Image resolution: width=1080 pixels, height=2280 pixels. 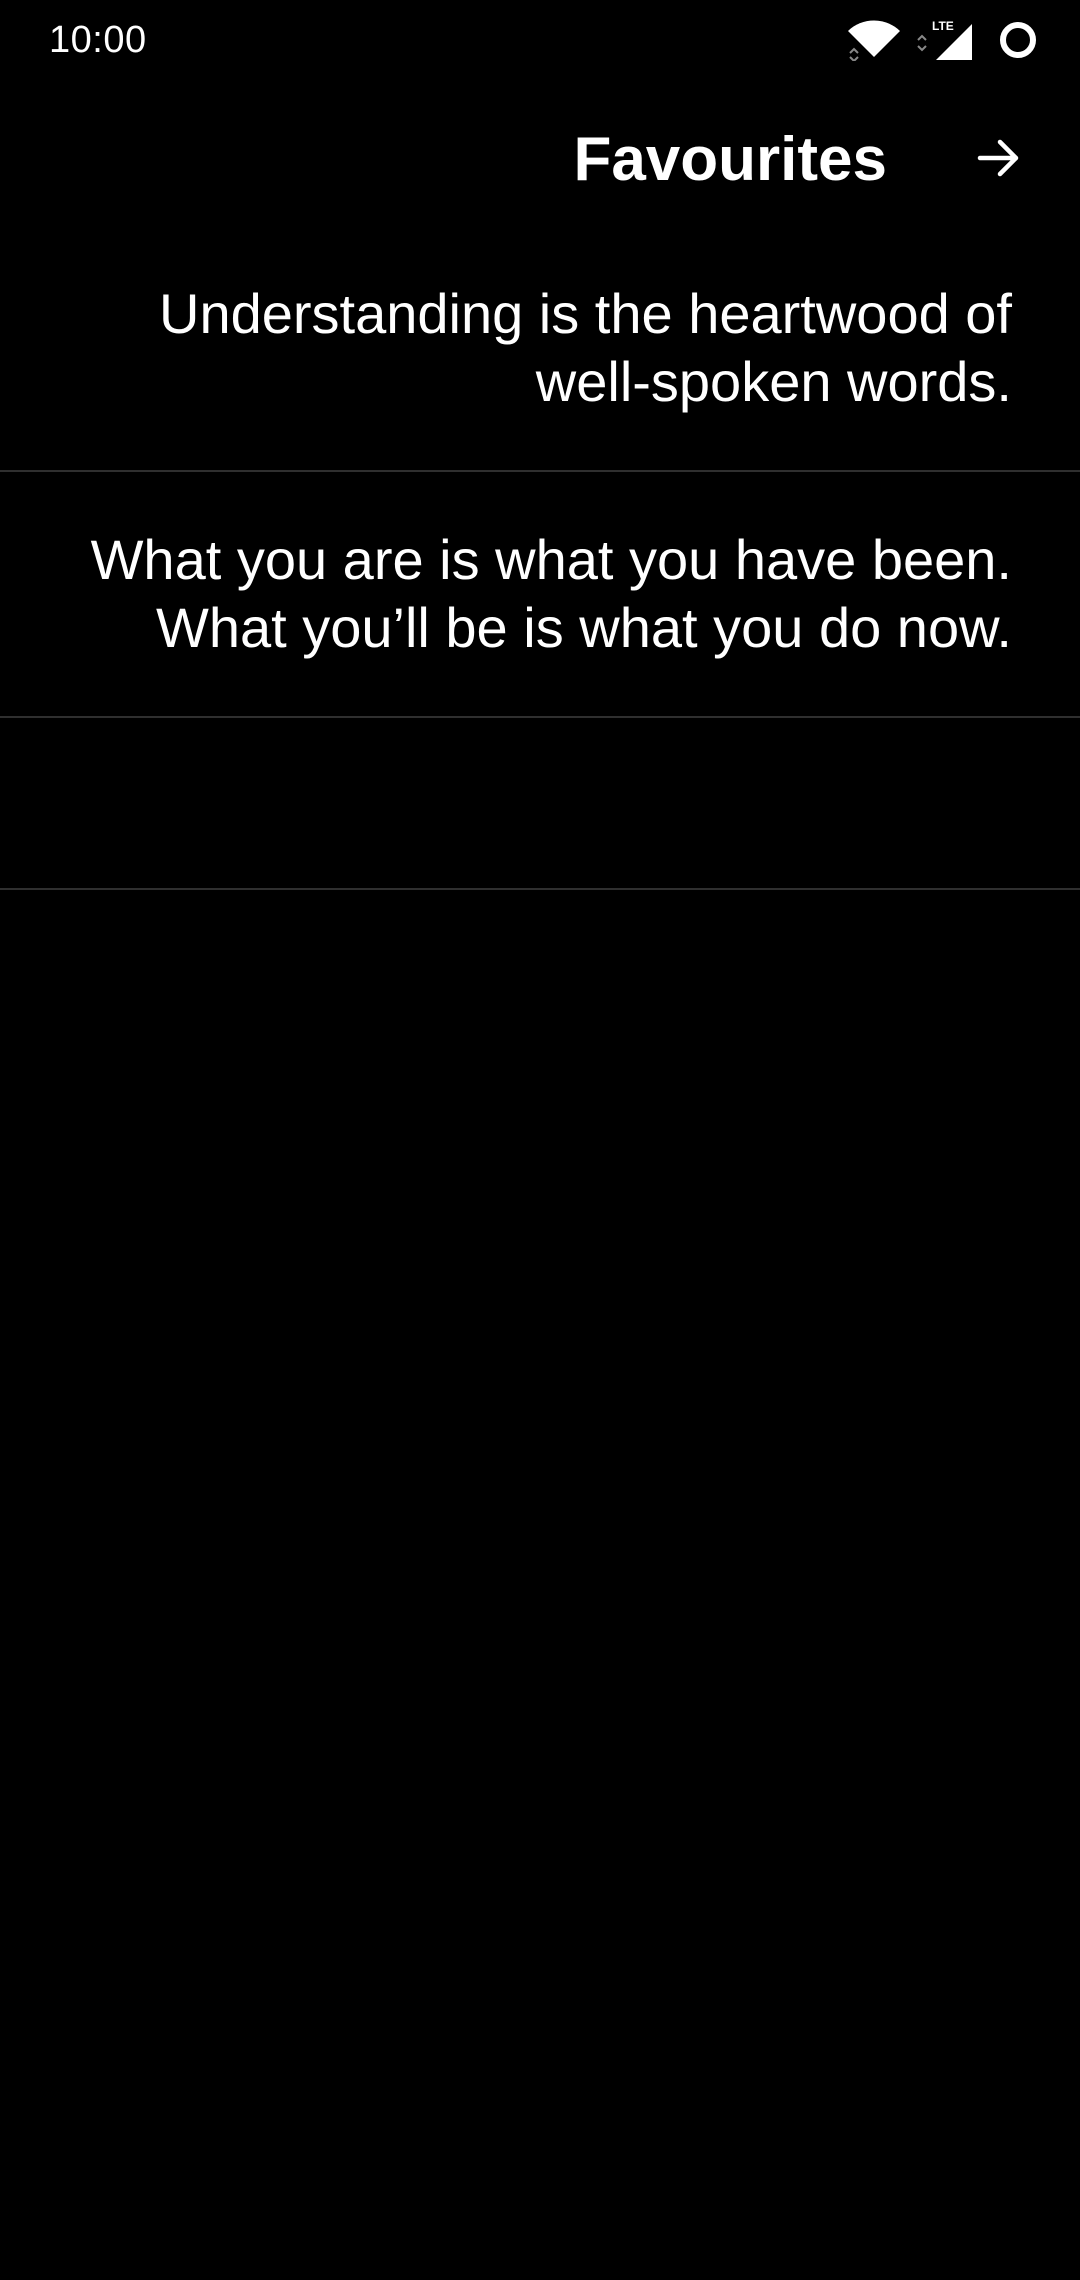 What do you see at coordinates (540, 40) in the screenshot?
I see `status-bar: 10:00 LTE` at bounding box center [540, 40].